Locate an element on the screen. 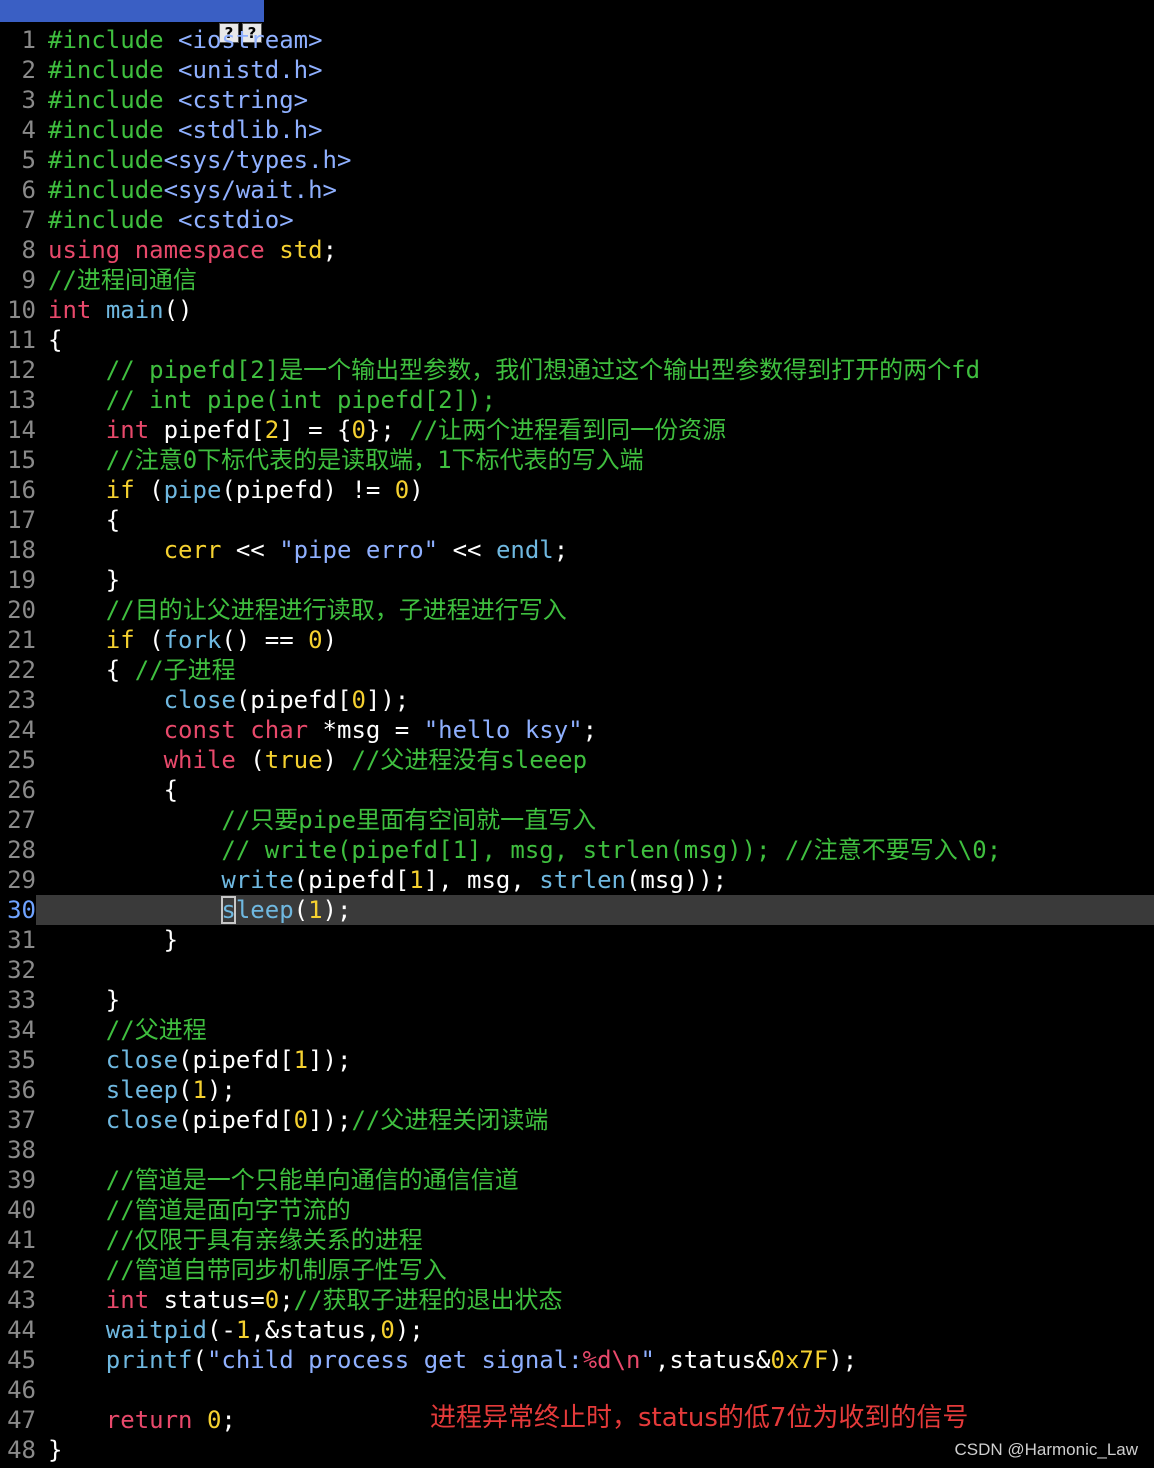 The width and height of the screenshot is (1154, 1468). code-line-16: 16 if (pipe(pipefd) != 0) is located at coordinates (577, 490).